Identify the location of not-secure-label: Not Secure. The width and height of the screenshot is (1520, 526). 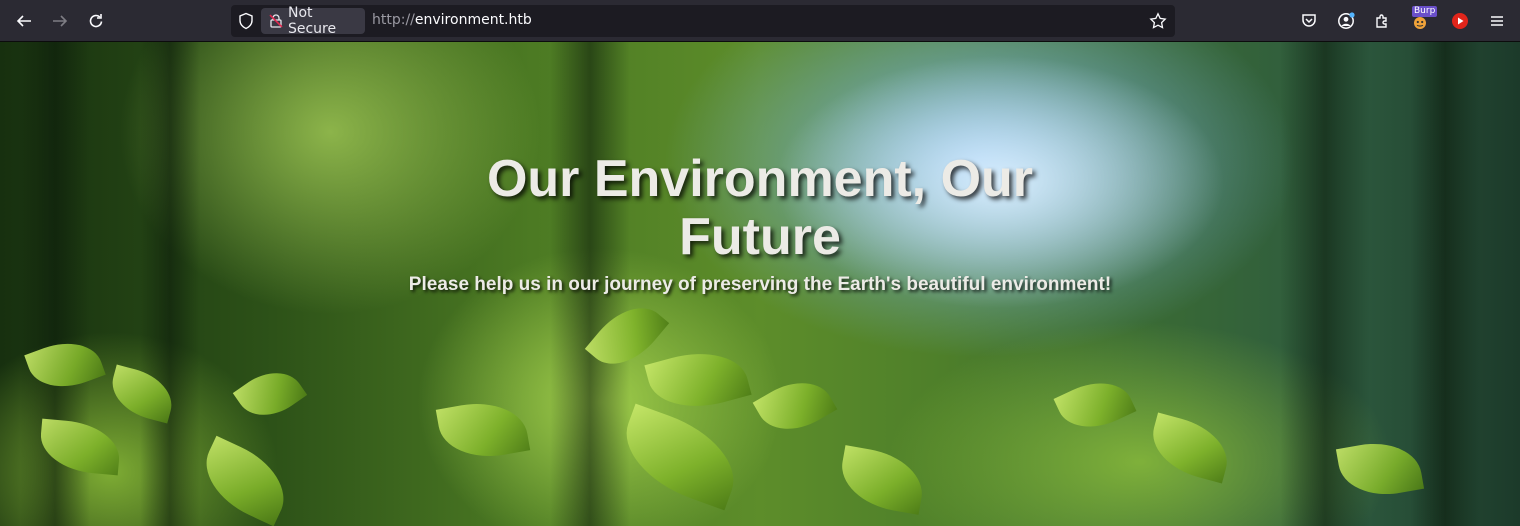
(312, 21).